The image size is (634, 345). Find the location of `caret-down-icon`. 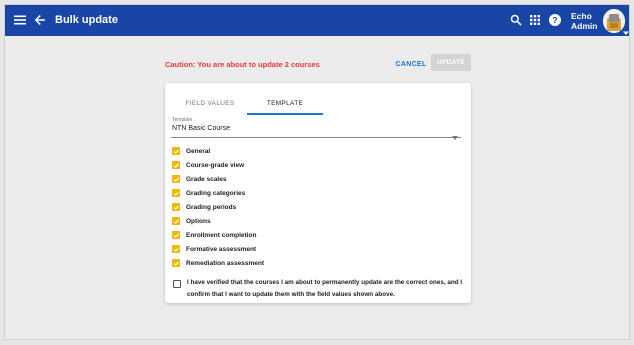

caret-down-icon is located at coordinates (626, 29).